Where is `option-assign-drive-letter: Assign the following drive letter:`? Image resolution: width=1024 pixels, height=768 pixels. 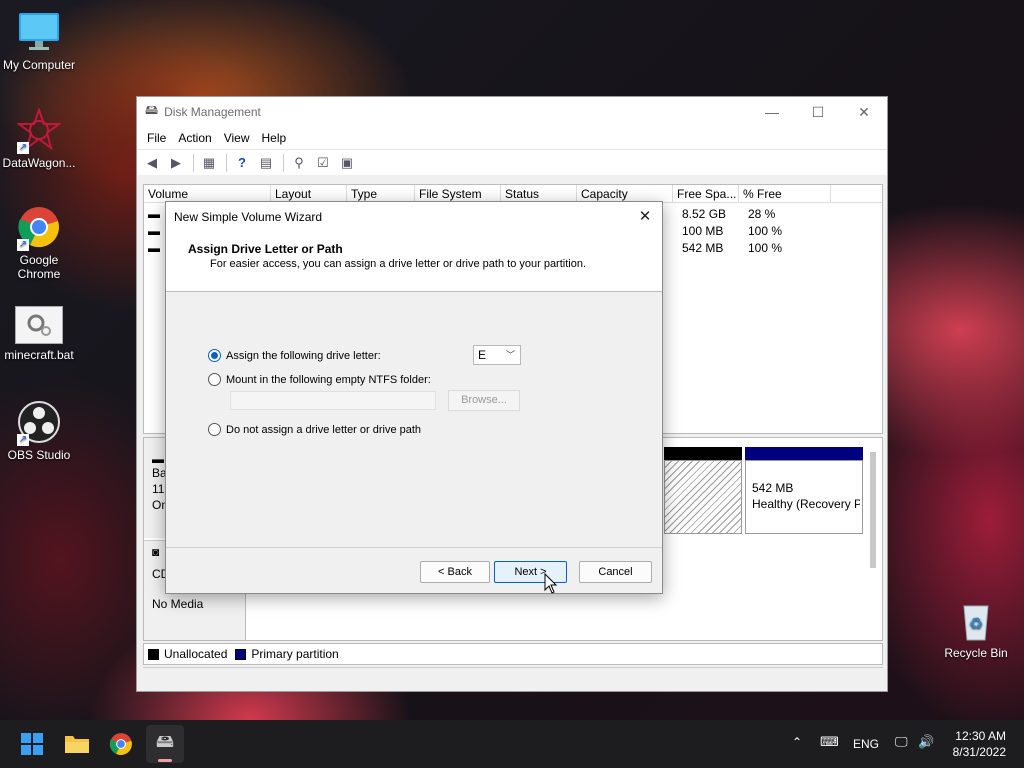
option-assign-drive-letter: Assign the following drive letter: is located at coordinates (294, 355).